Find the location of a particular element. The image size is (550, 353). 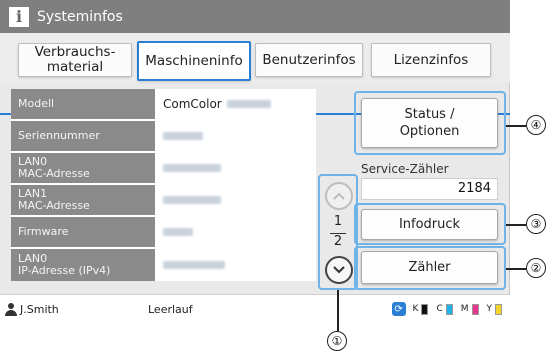

callout-4: ④ is located at coordinates (536, 125).